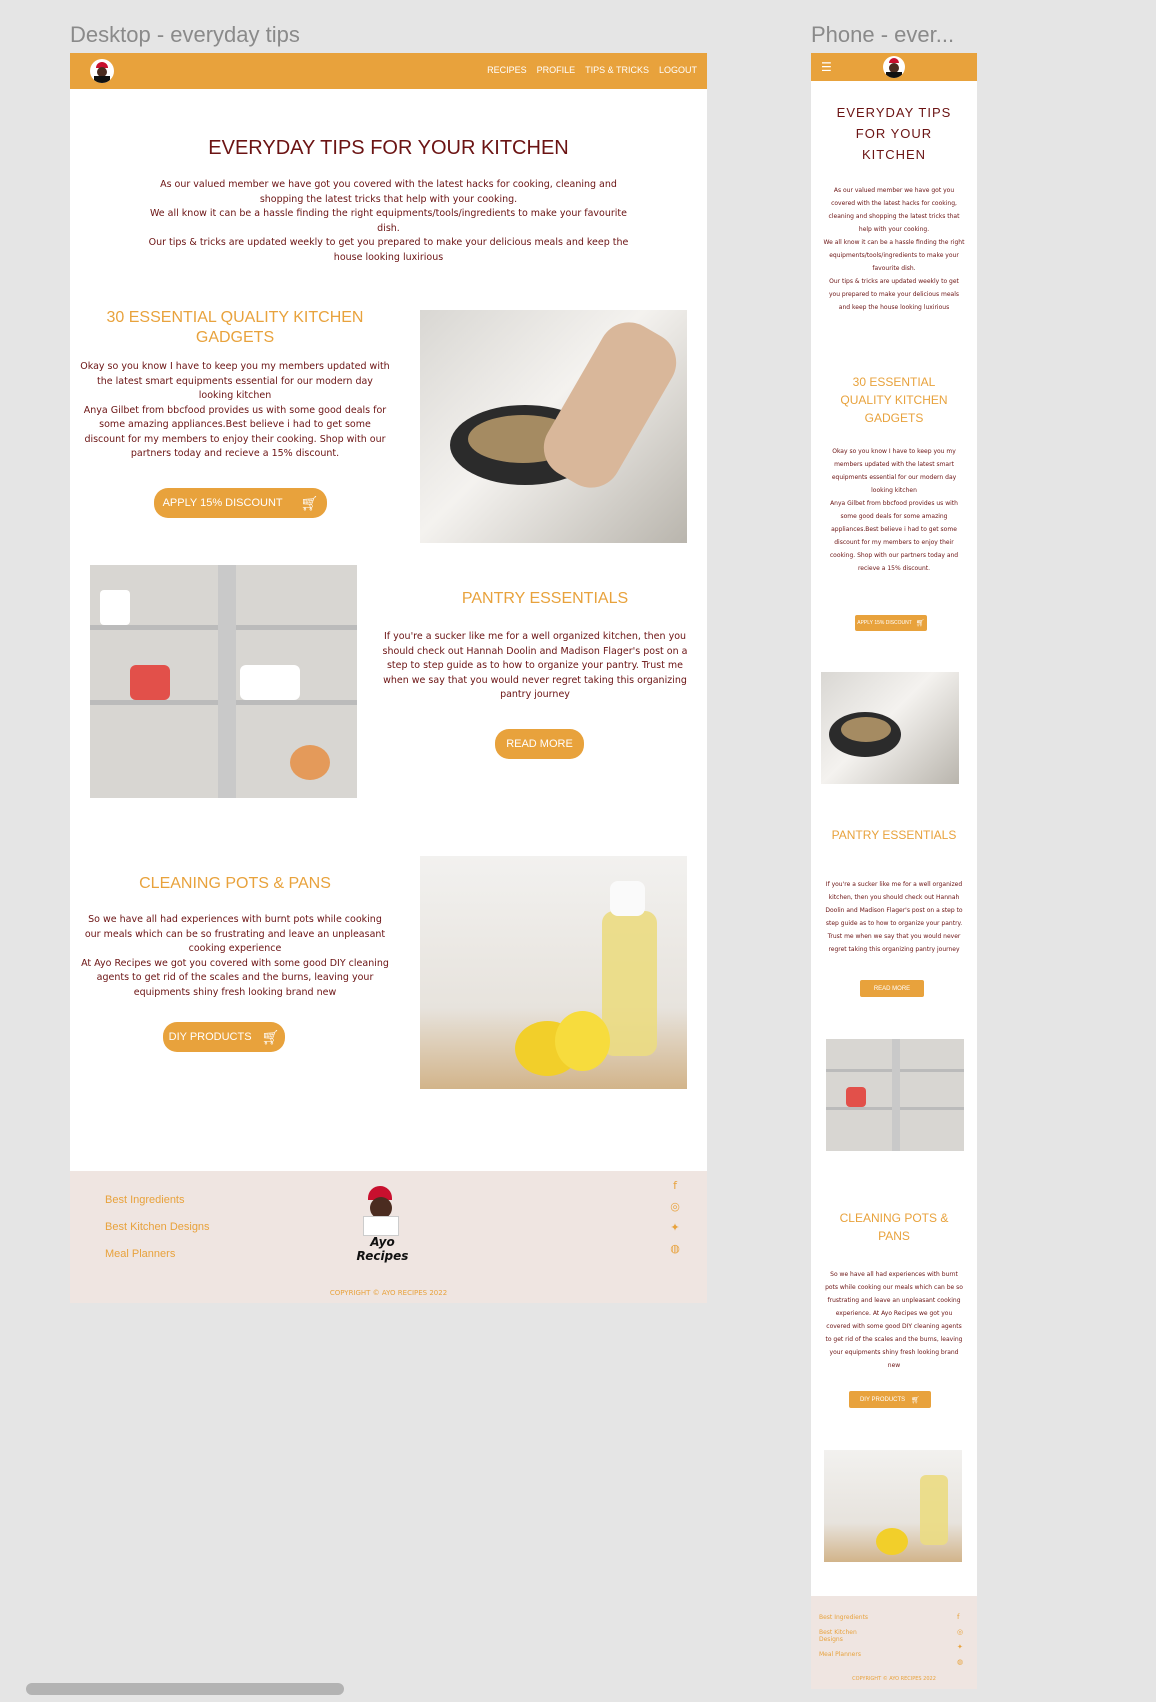 This screenshot has height=1702, width=1156. Describe the element at coordinates (675, 1217) in the screenshot. I see `social-icons: f ◎ ✦ ◍` at that location.